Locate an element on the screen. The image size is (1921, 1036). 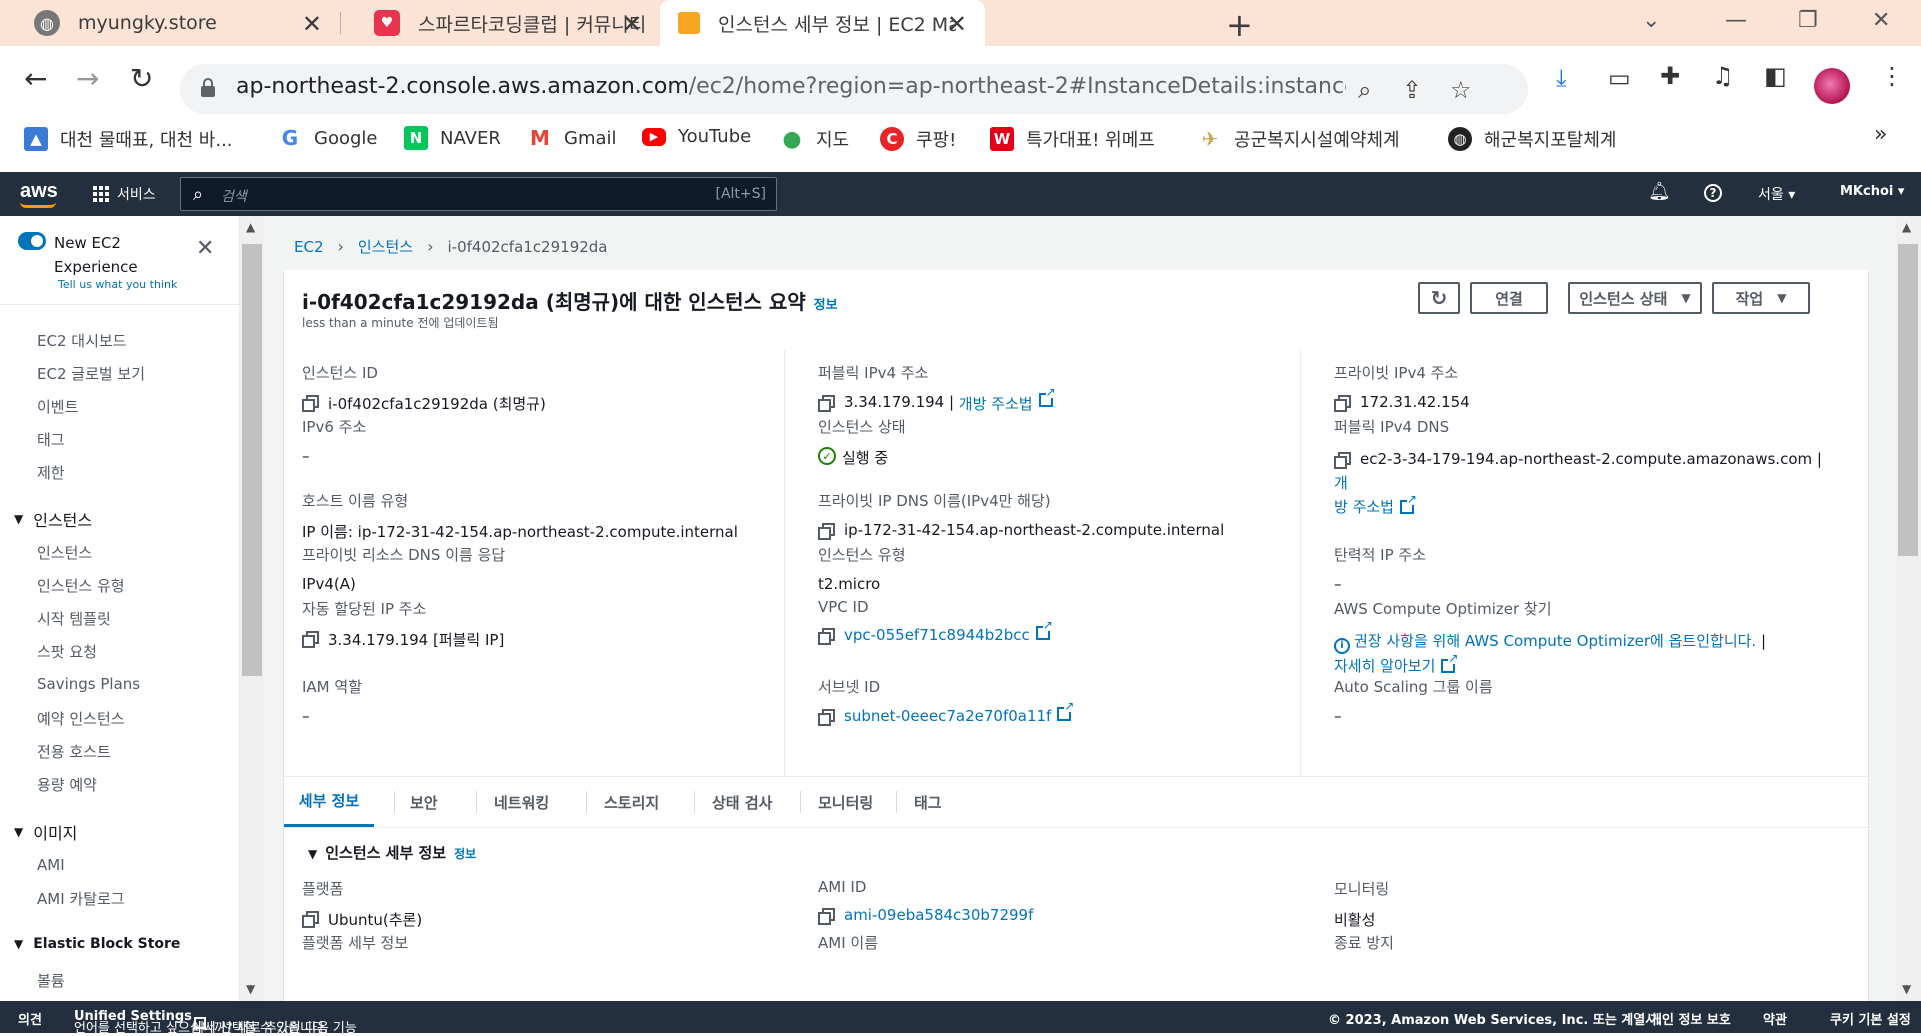
sidebar-section-ebs: ▼ Elastic Block Store is located at coordinates (97, 944).